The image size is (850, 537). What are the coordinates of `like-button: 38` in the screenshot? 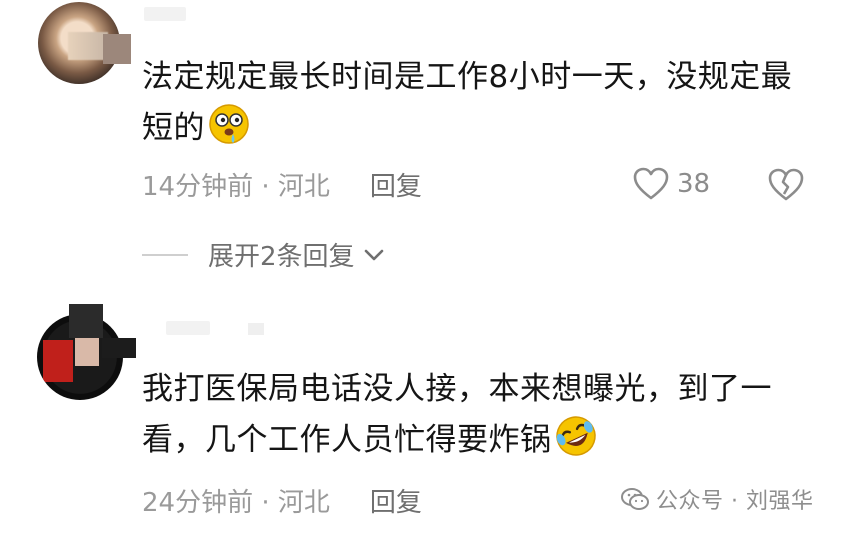 It's located at (671, 184).